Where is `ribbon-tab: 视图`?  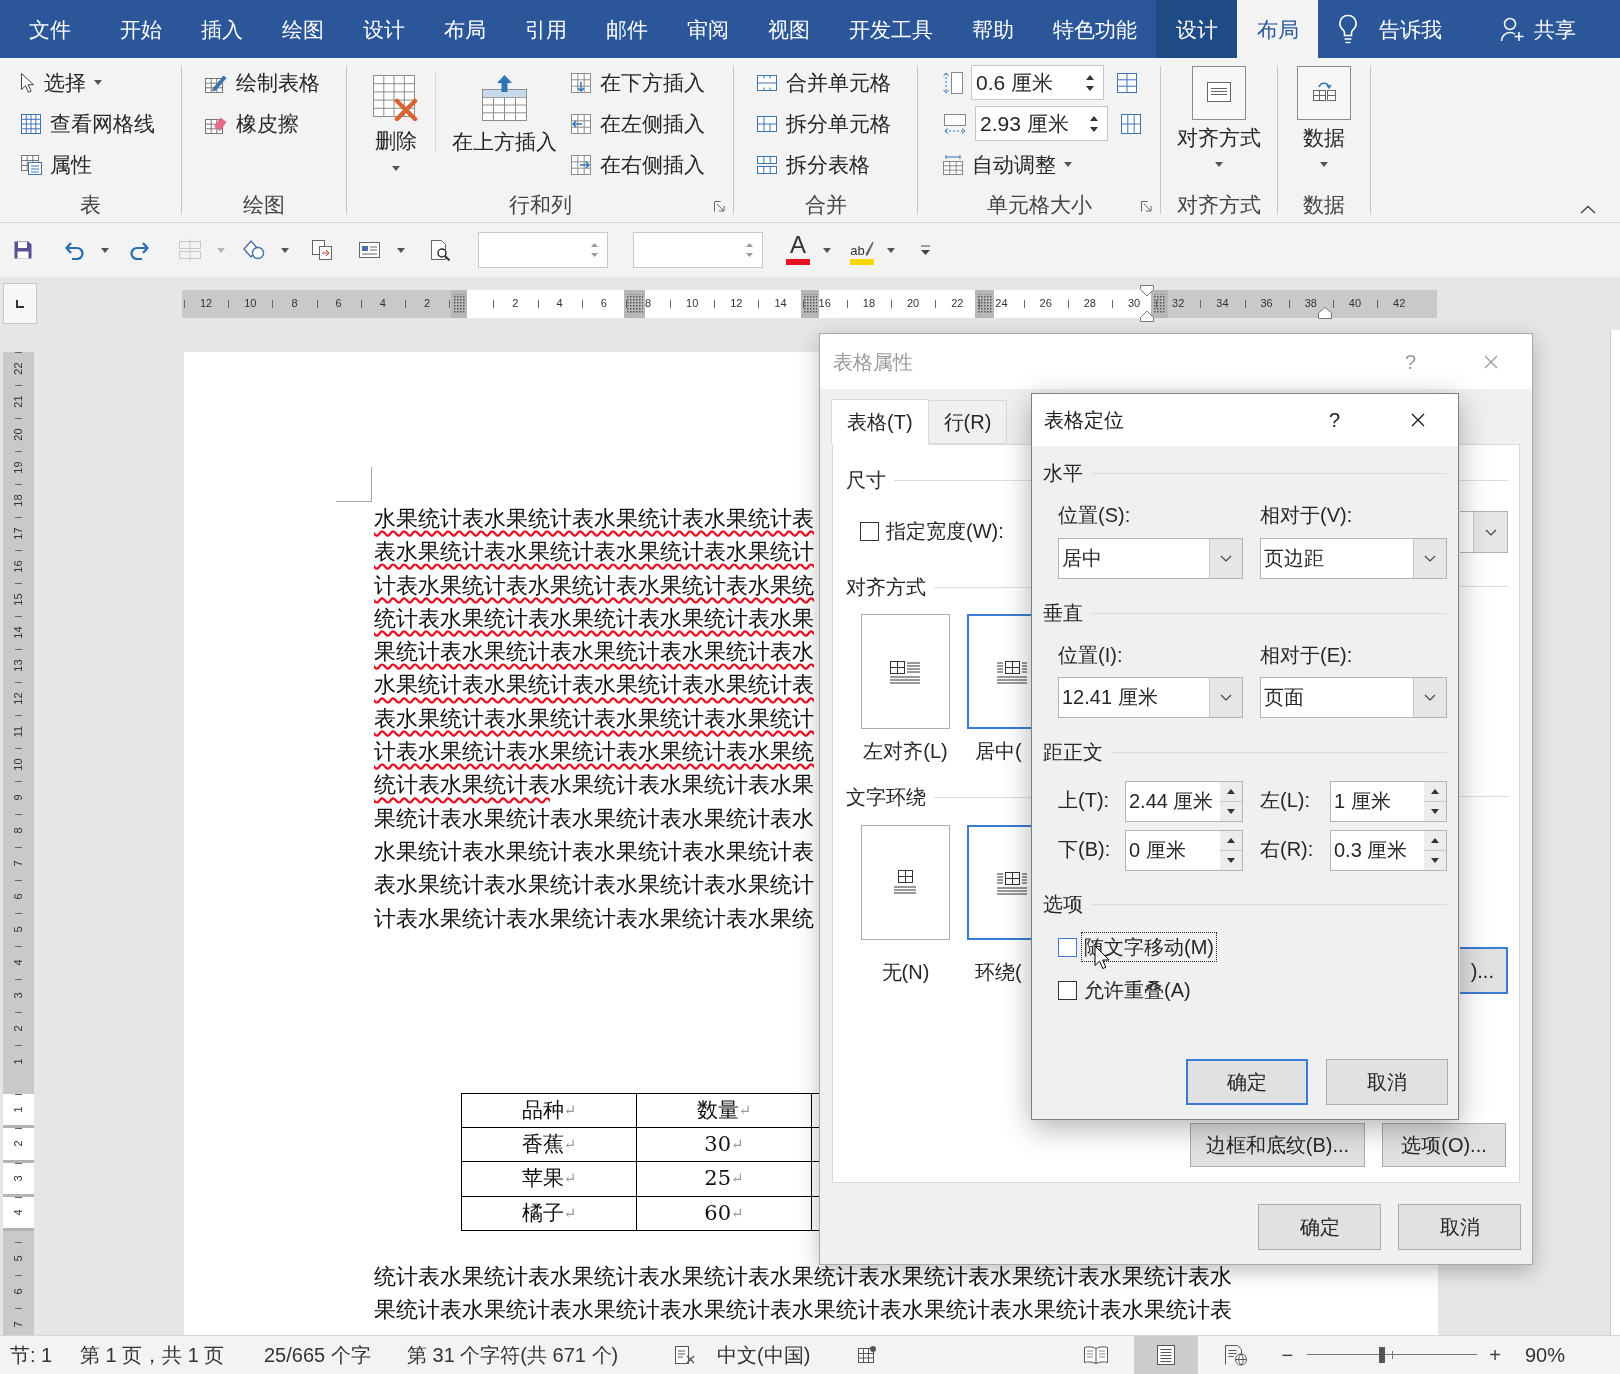
ribbon-tab: 视图 is located at coordinates (788, 29).